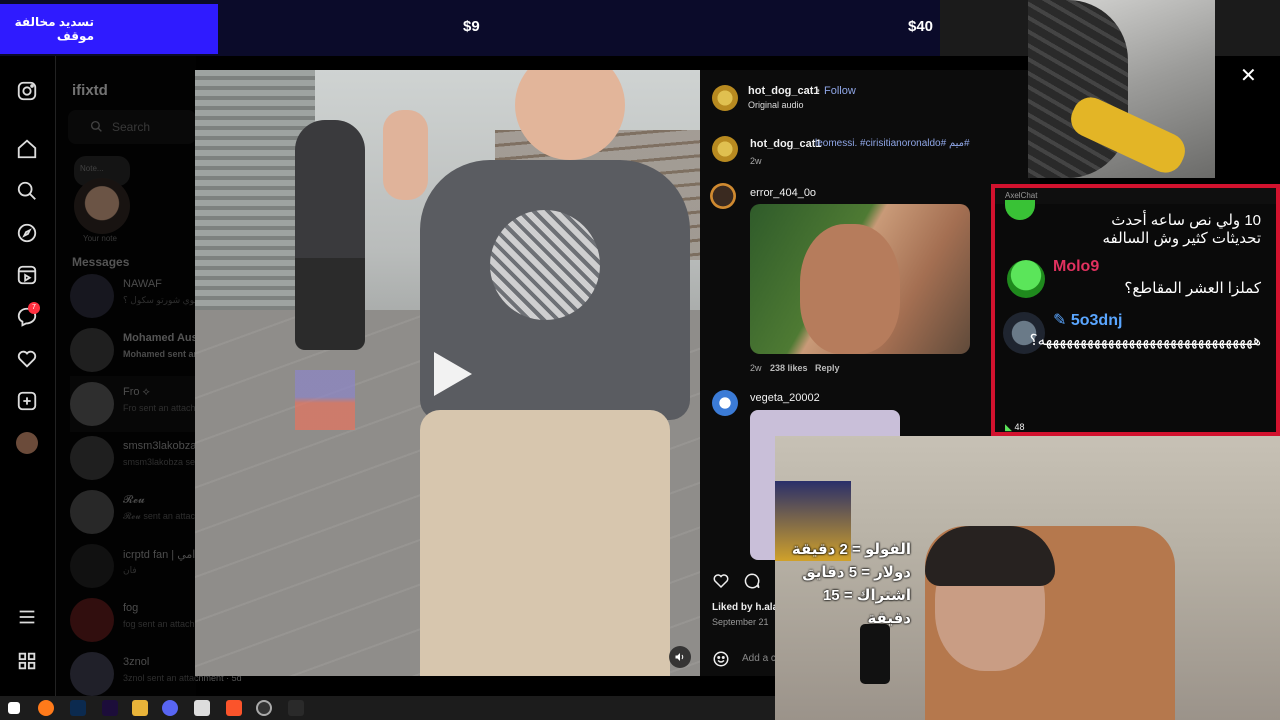 This screenshot has width=1280, height=720. What do you see at coordinates (387, 708) in the screenshot?
I see `taskbar` at bounding box center [387, 708].